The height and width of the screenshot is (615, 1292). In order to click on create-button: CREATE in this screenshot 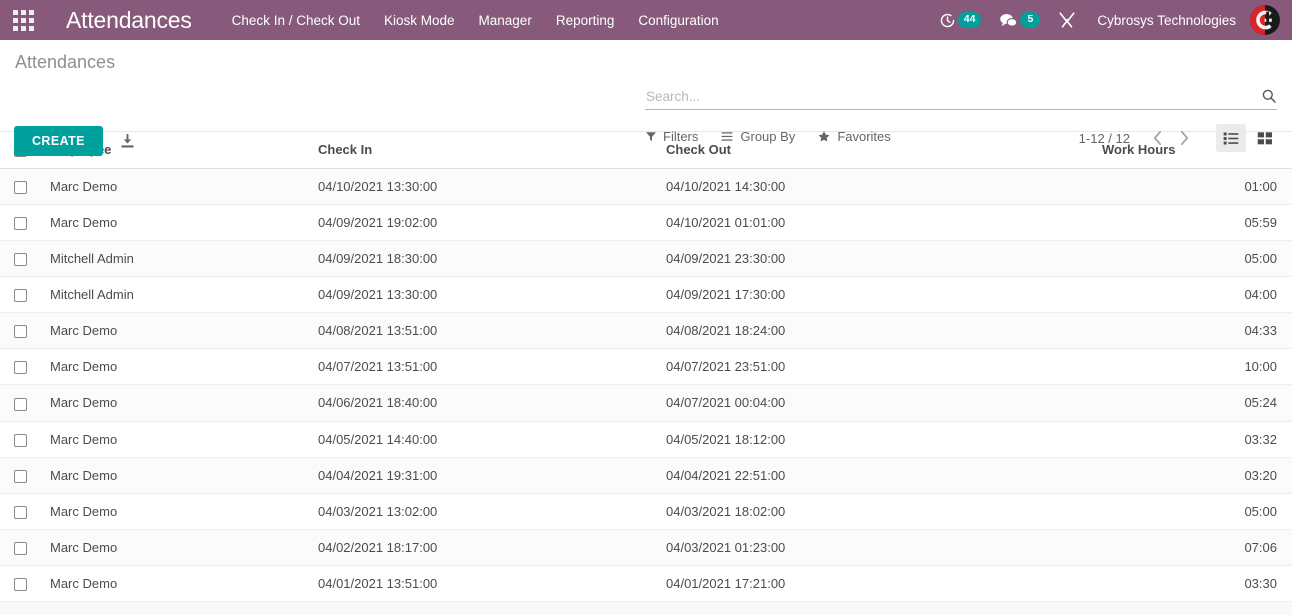, I will do `click(58, 141)`.